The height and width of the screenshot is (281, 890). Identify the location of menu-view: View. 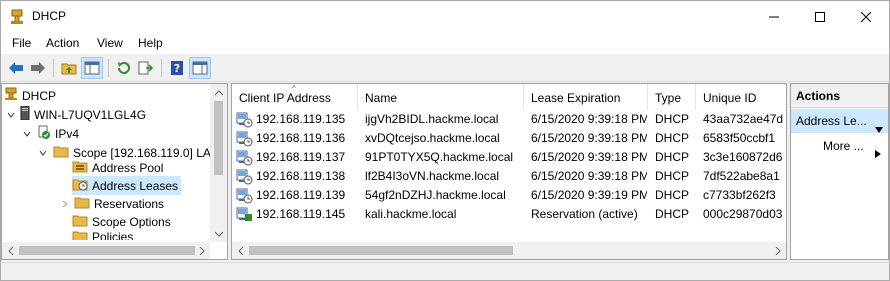
(110, 43).